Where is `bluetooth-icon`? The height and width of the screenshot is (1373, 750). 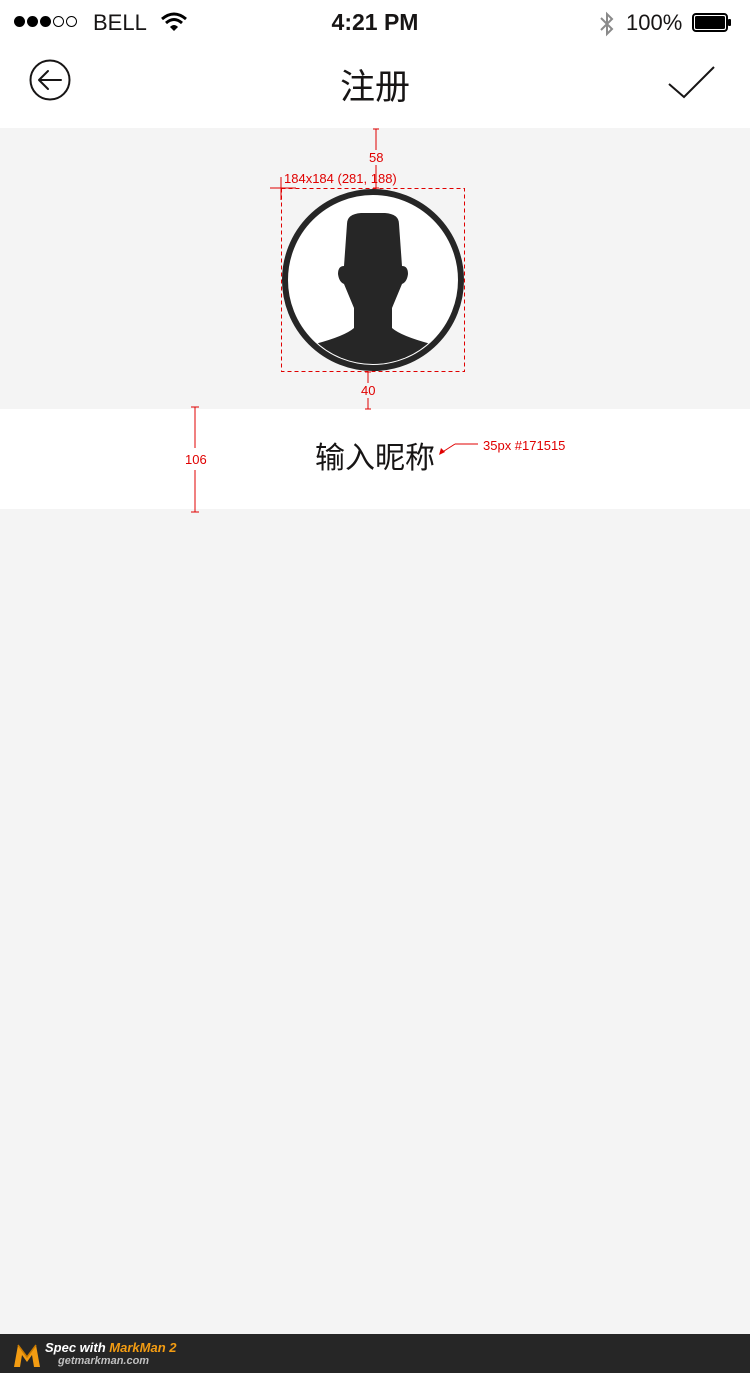 bluetooth-icon is located at coordinates (607, 24).